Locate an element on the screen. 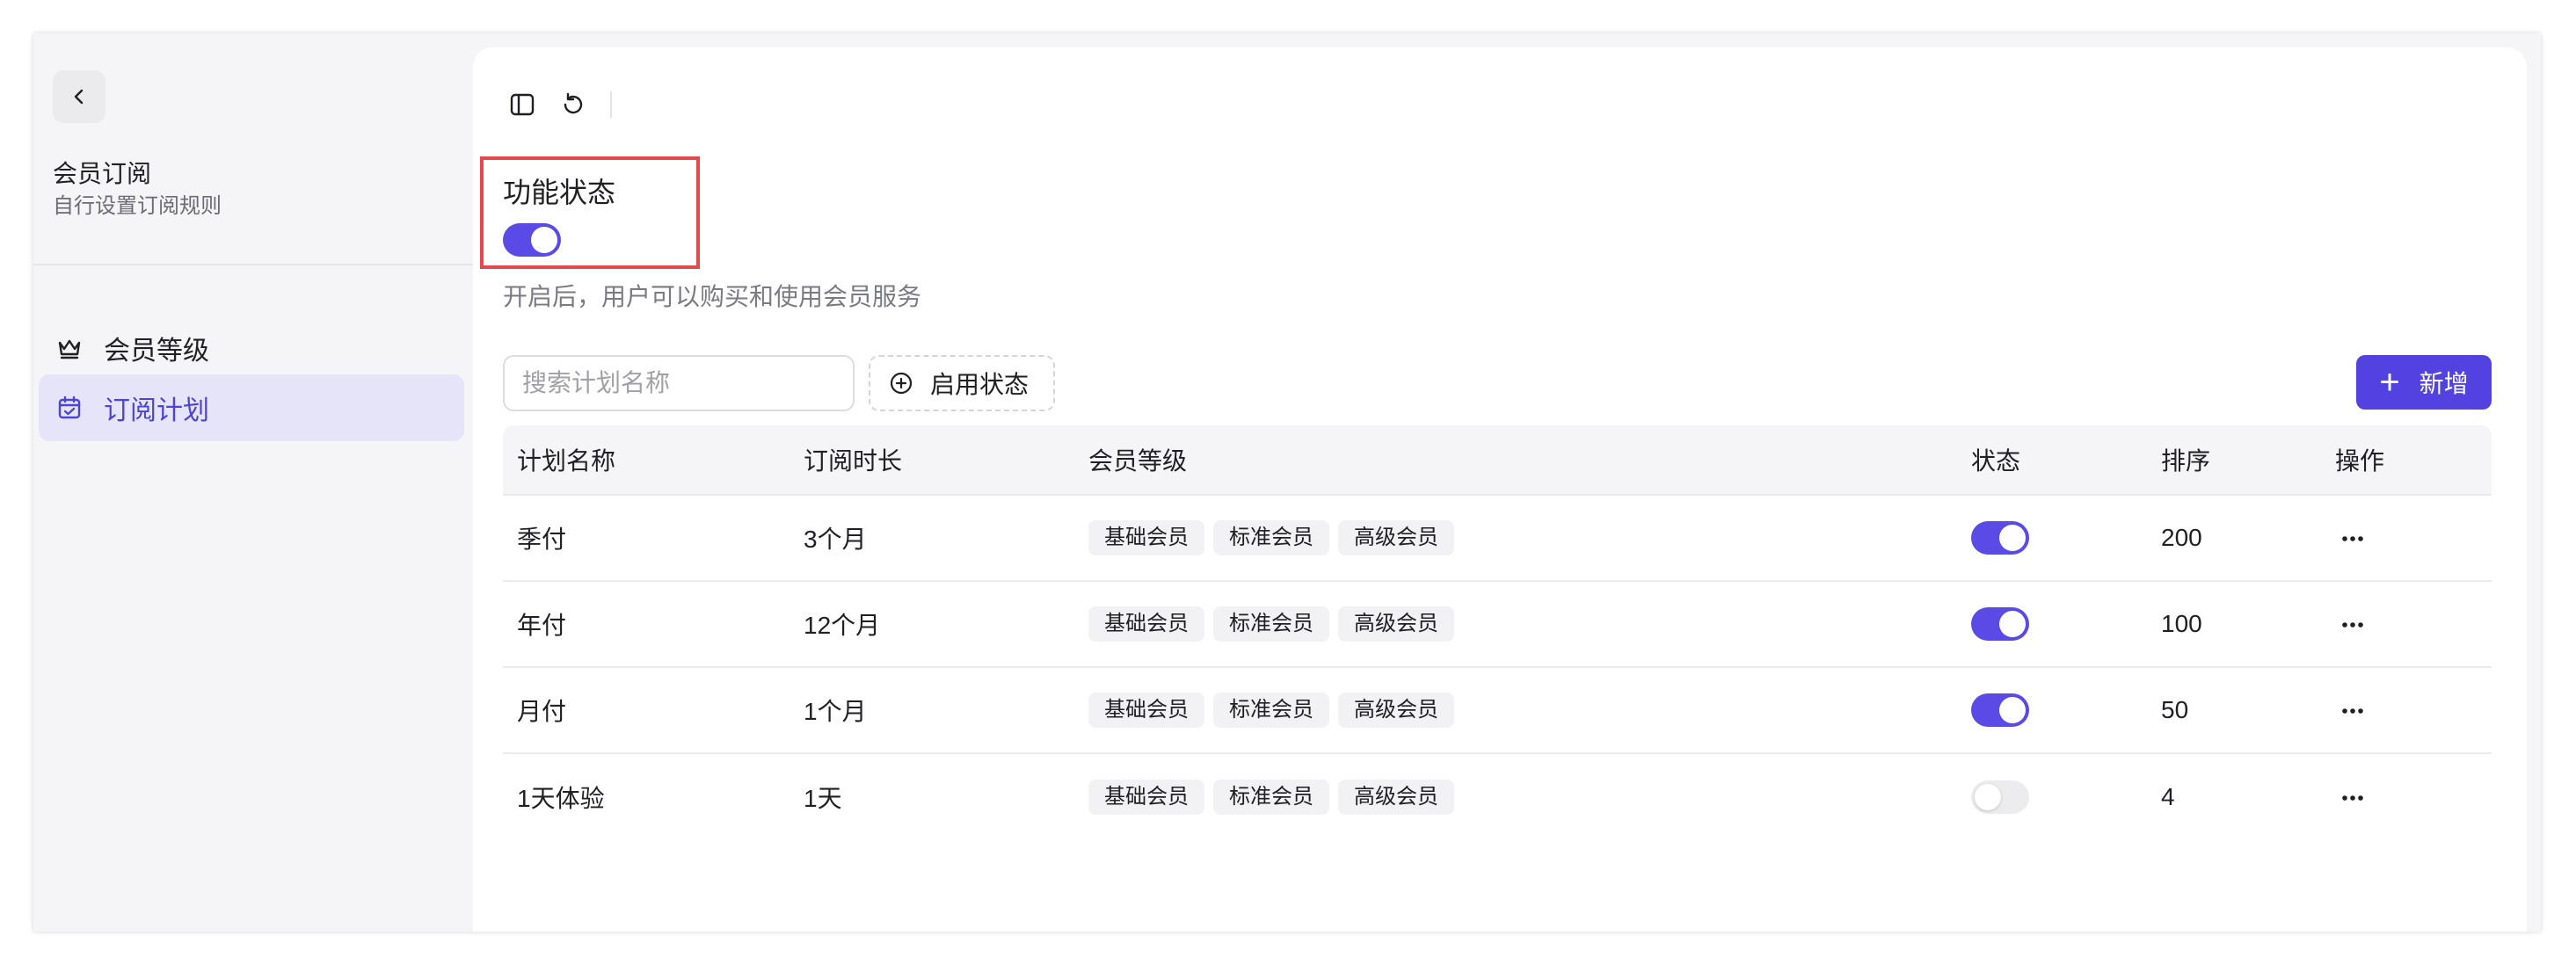  plan-sort: 100 is located at coordinates (2181, 623).